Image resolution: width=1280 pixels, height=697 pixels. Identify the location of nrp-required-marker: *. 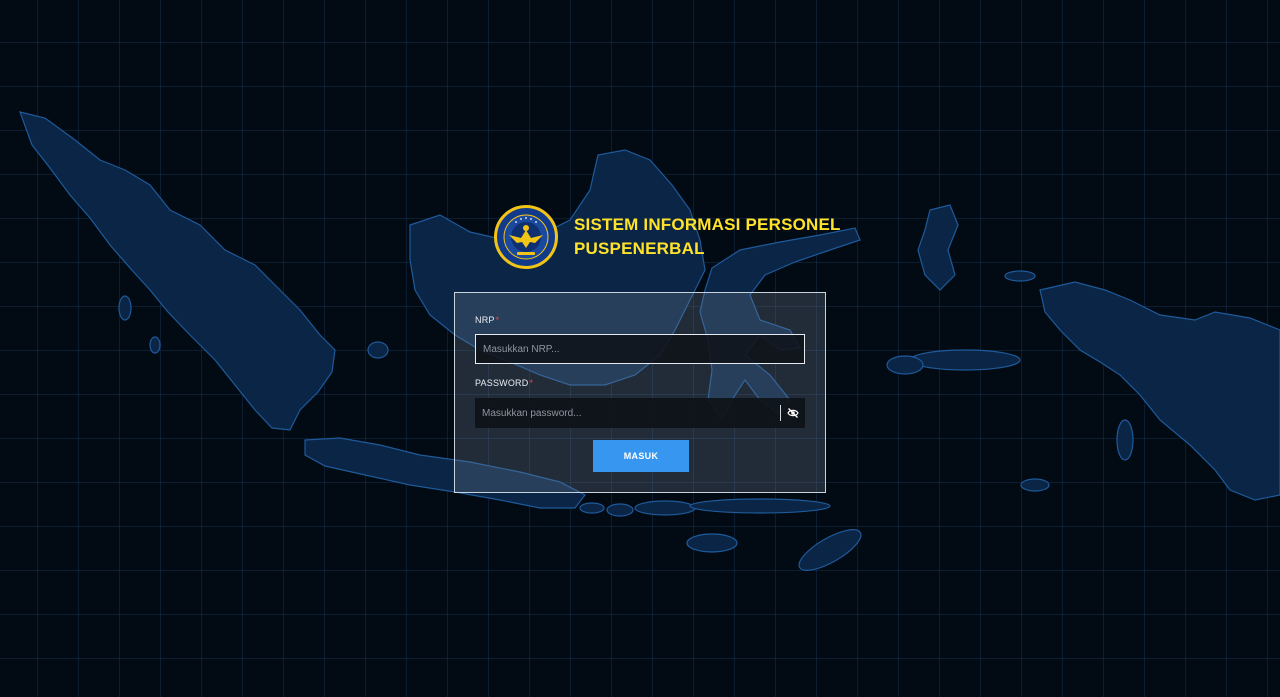
(497, 320).